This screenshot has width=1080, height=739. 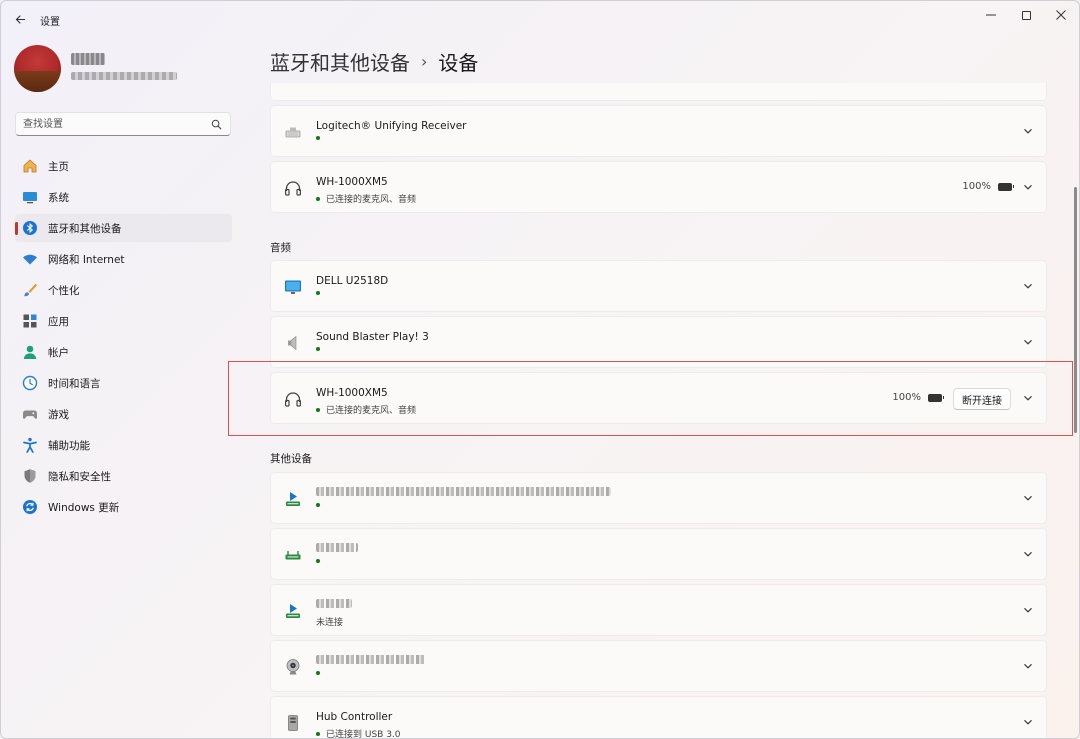 I want to click on search-icon, so click(x=216, y=124).